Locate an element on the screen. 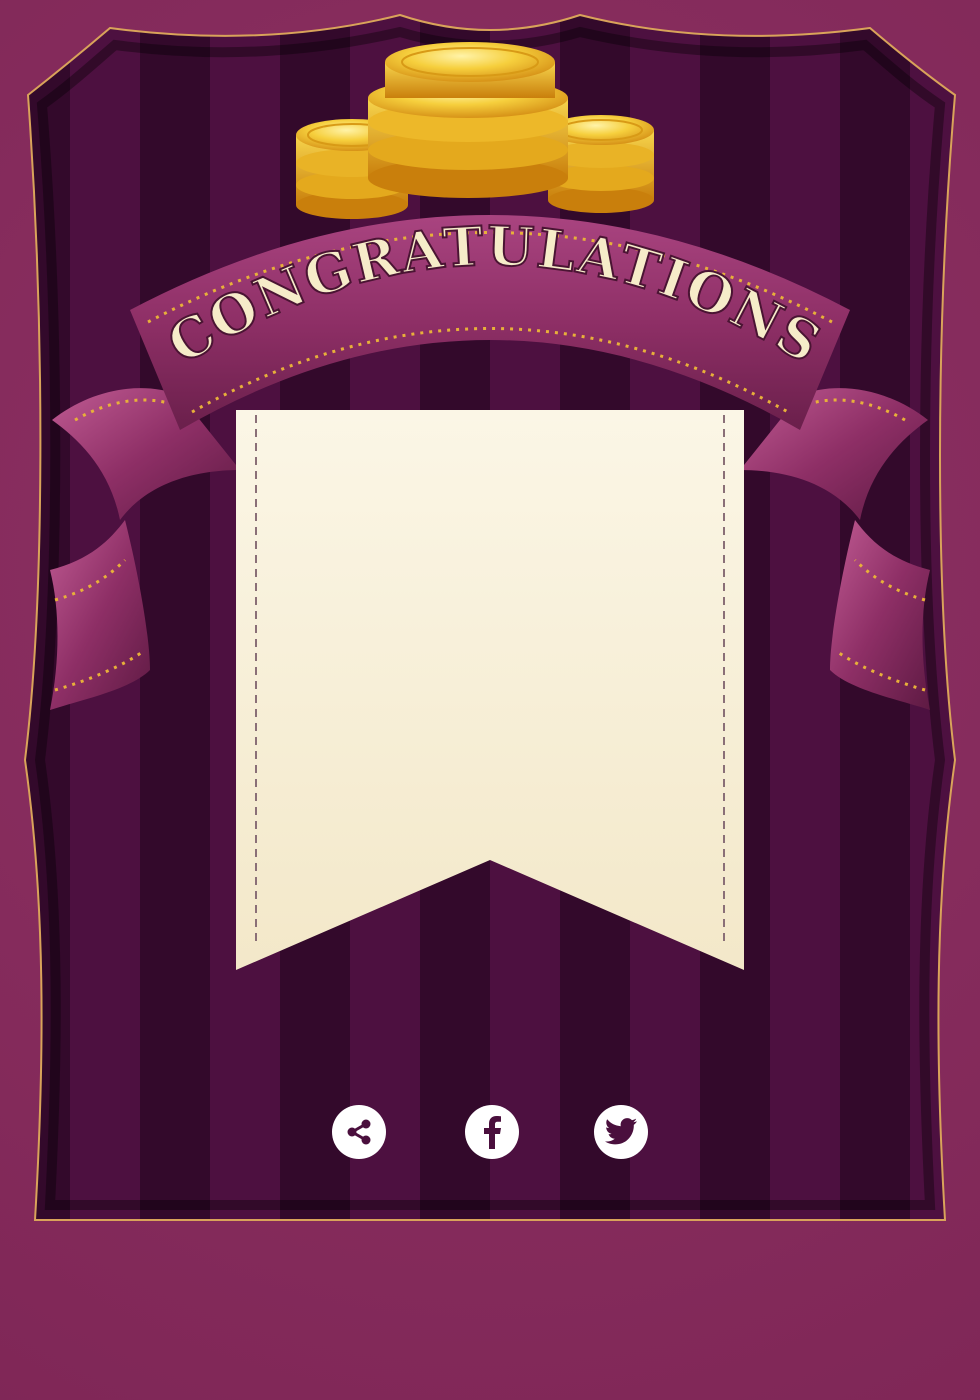  share-button is located at coordinates (359, 1132).